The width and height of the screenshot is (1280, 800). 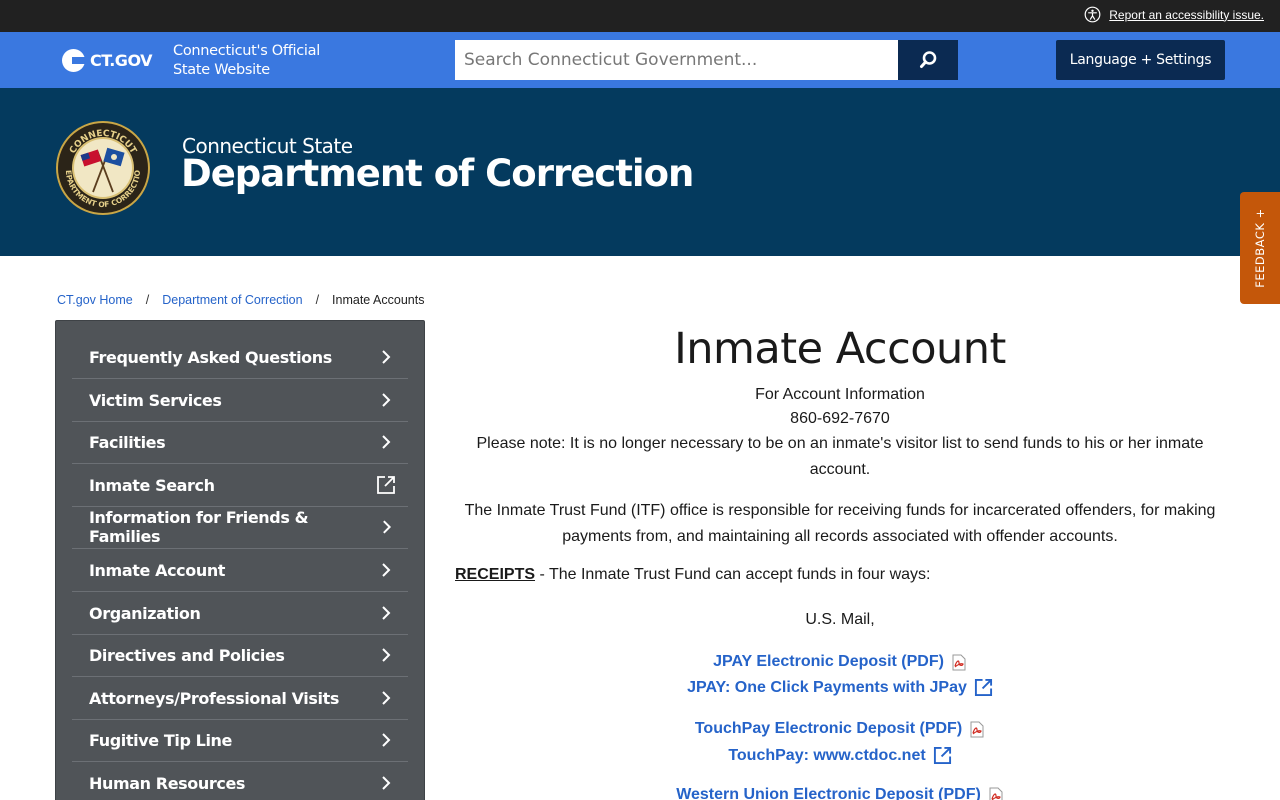 I want to click on page-title: Inmate Account, so click(x=840, y=349).